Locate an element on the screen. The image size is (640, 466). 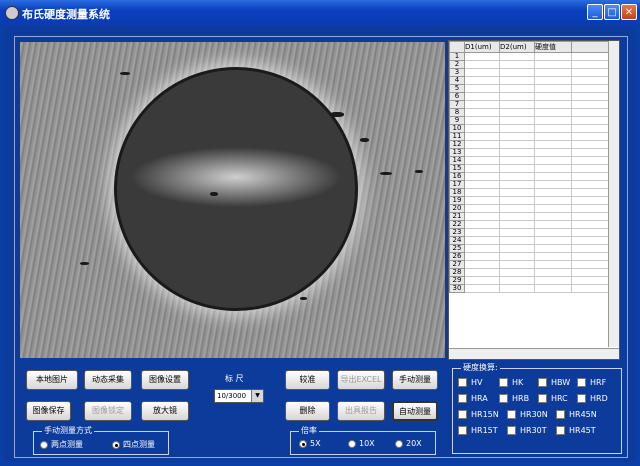
table-row: 4 is located at coordinates (531, 80).